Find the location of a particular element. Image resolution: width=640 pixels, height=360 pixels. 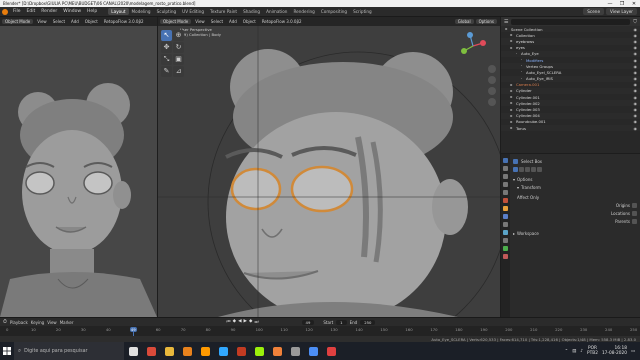

menu-view: View is located at coordinates (52, 322).